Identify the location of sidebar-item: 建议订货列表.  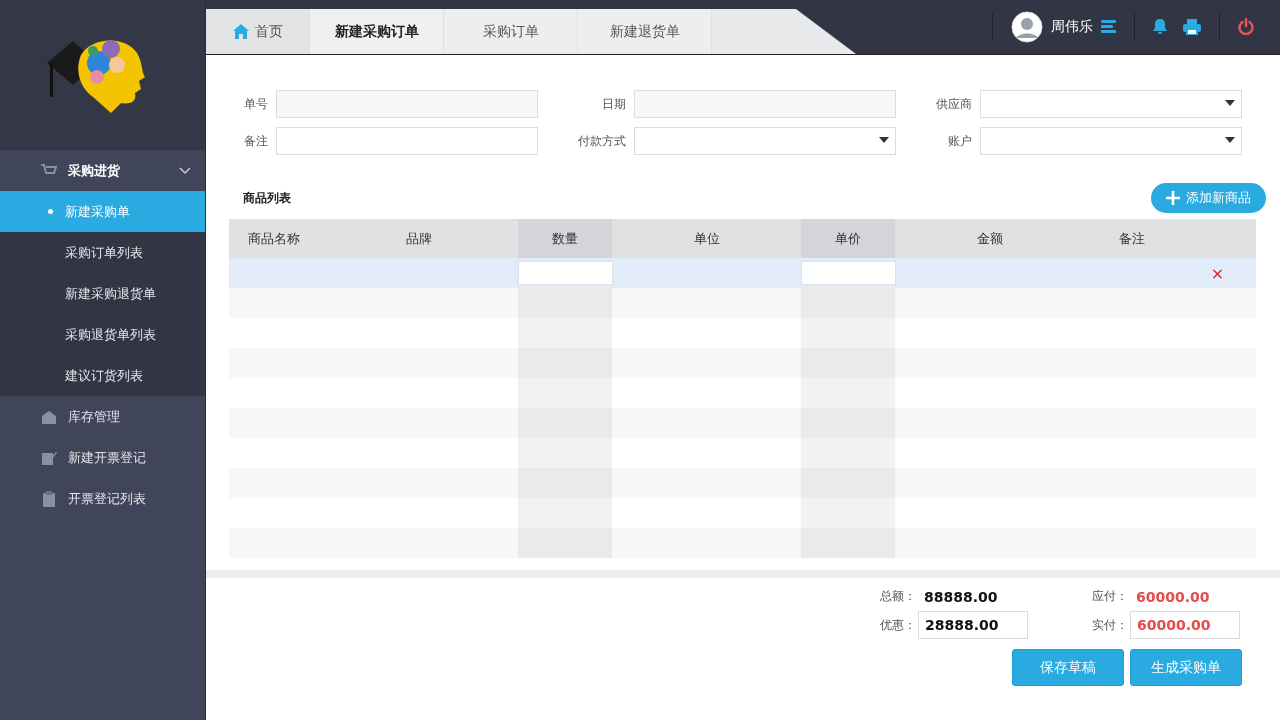
(102, 375).